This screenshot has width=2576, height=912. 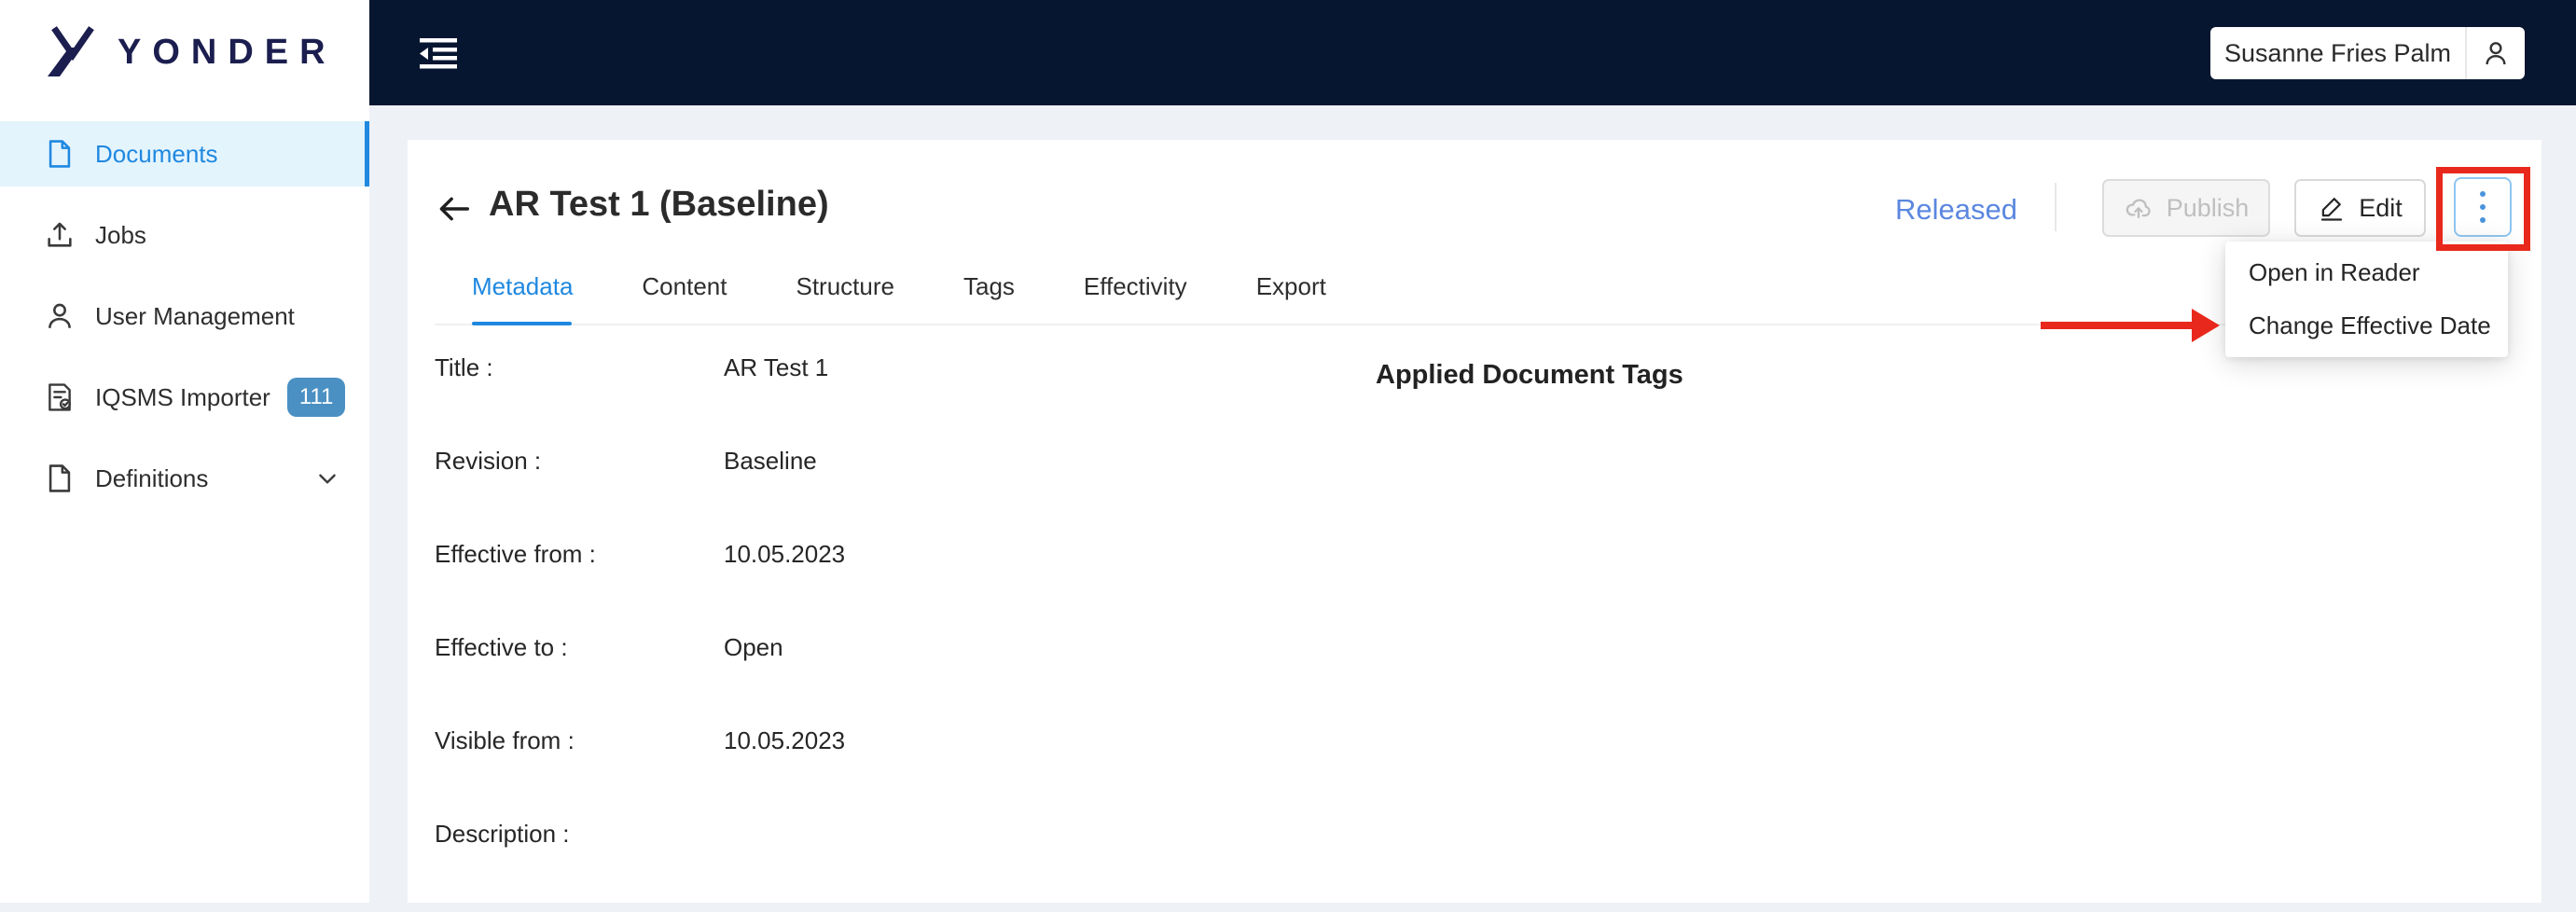 I want to click on upload-icon, so click(x=60, y=235).